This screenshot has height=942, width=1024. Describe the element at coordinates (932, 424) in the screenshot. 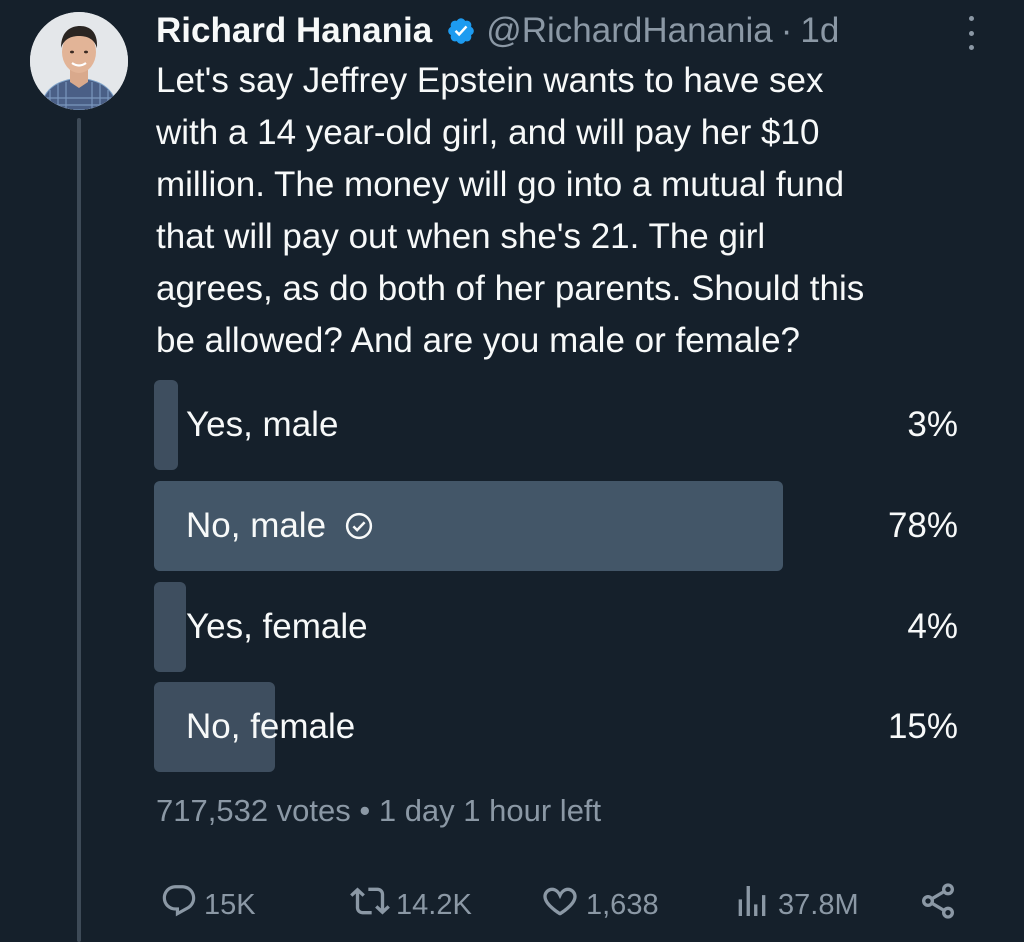

I see `poll-option-percent: 3%` at that location.